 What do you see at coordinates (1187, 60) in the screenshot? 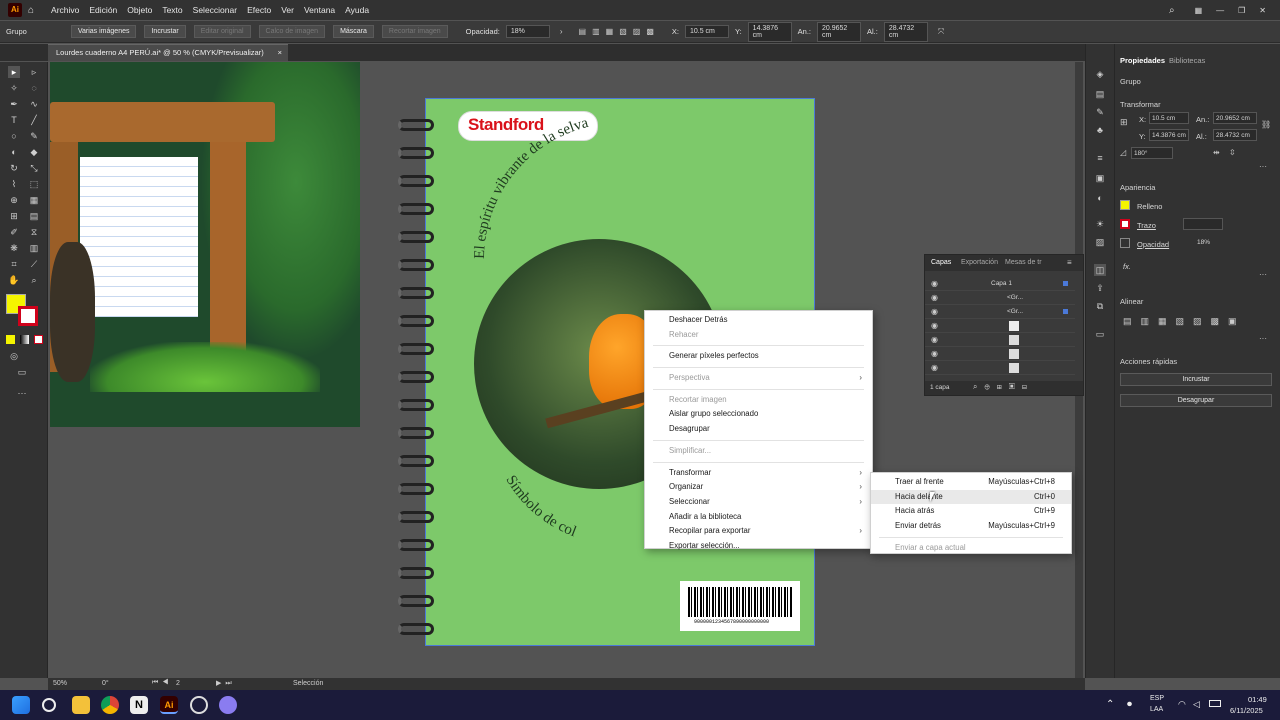
I see `tab-libraries: Bibliotecas` at bounding box center [1187, 60].